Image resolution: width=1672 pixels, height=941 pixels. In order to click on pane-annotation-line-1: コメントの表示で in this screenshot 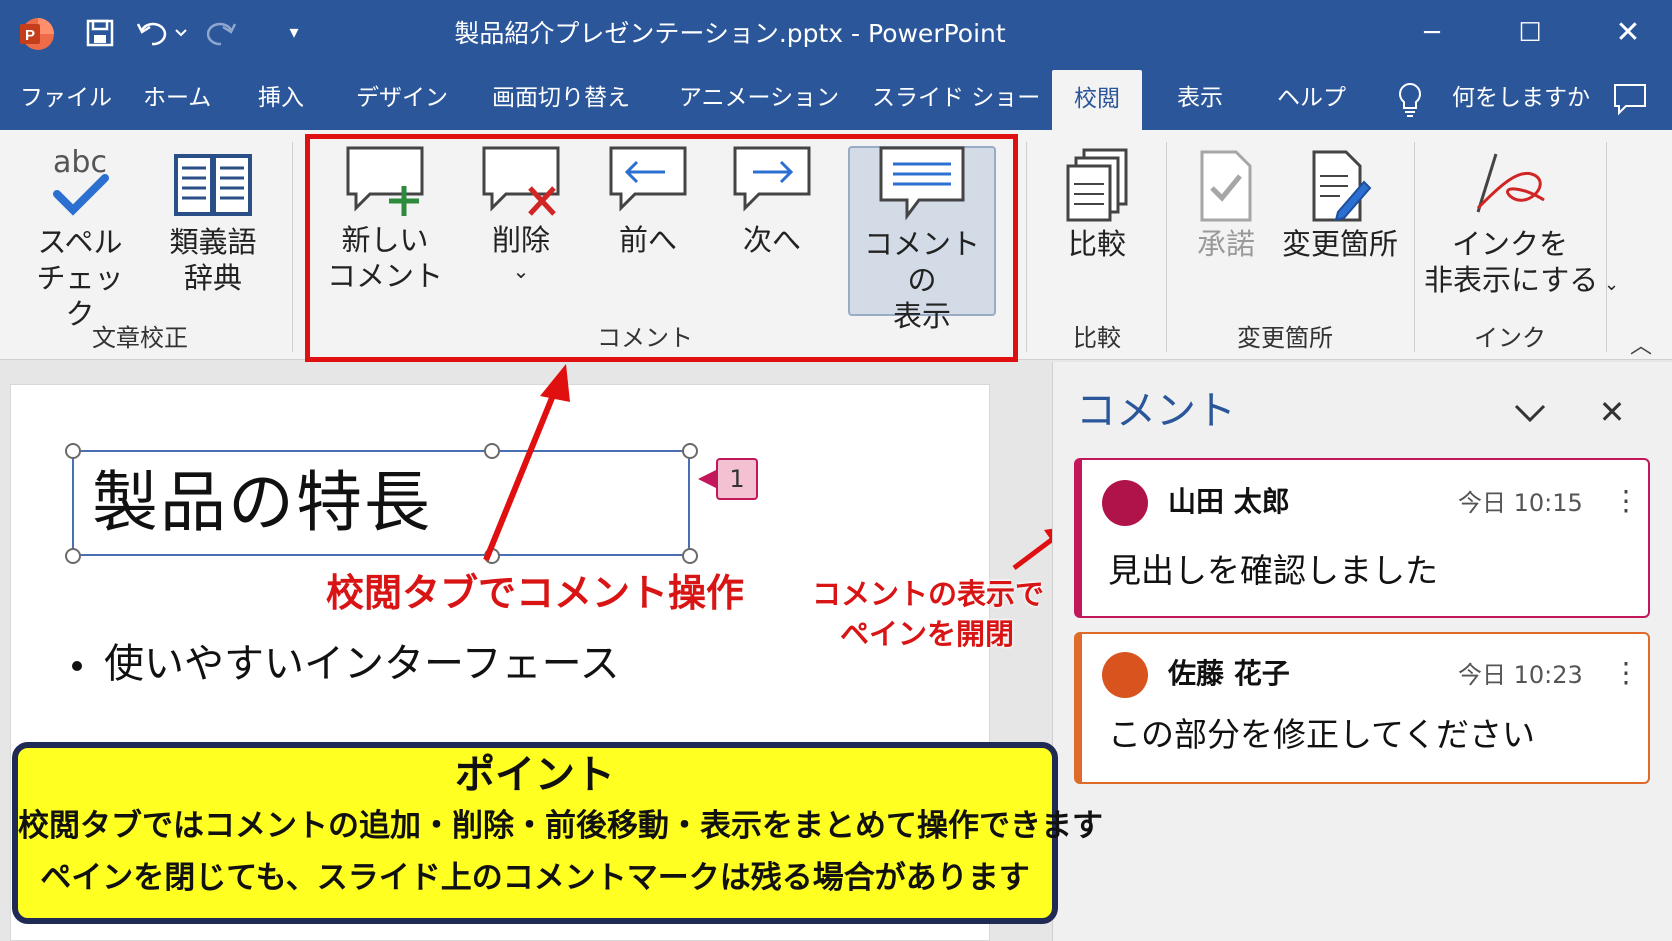, I will do `click(928, 594)`.